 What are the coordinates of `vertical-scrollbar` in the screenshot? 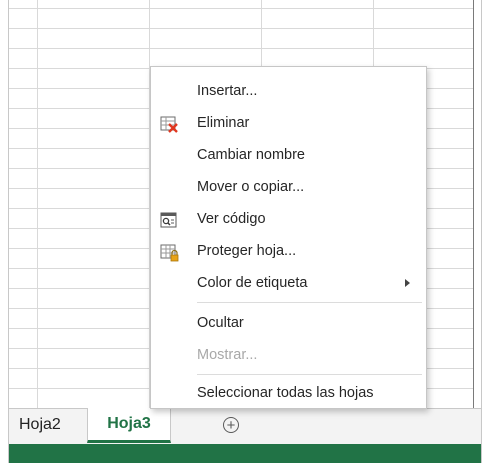 It's located at (477, 204).